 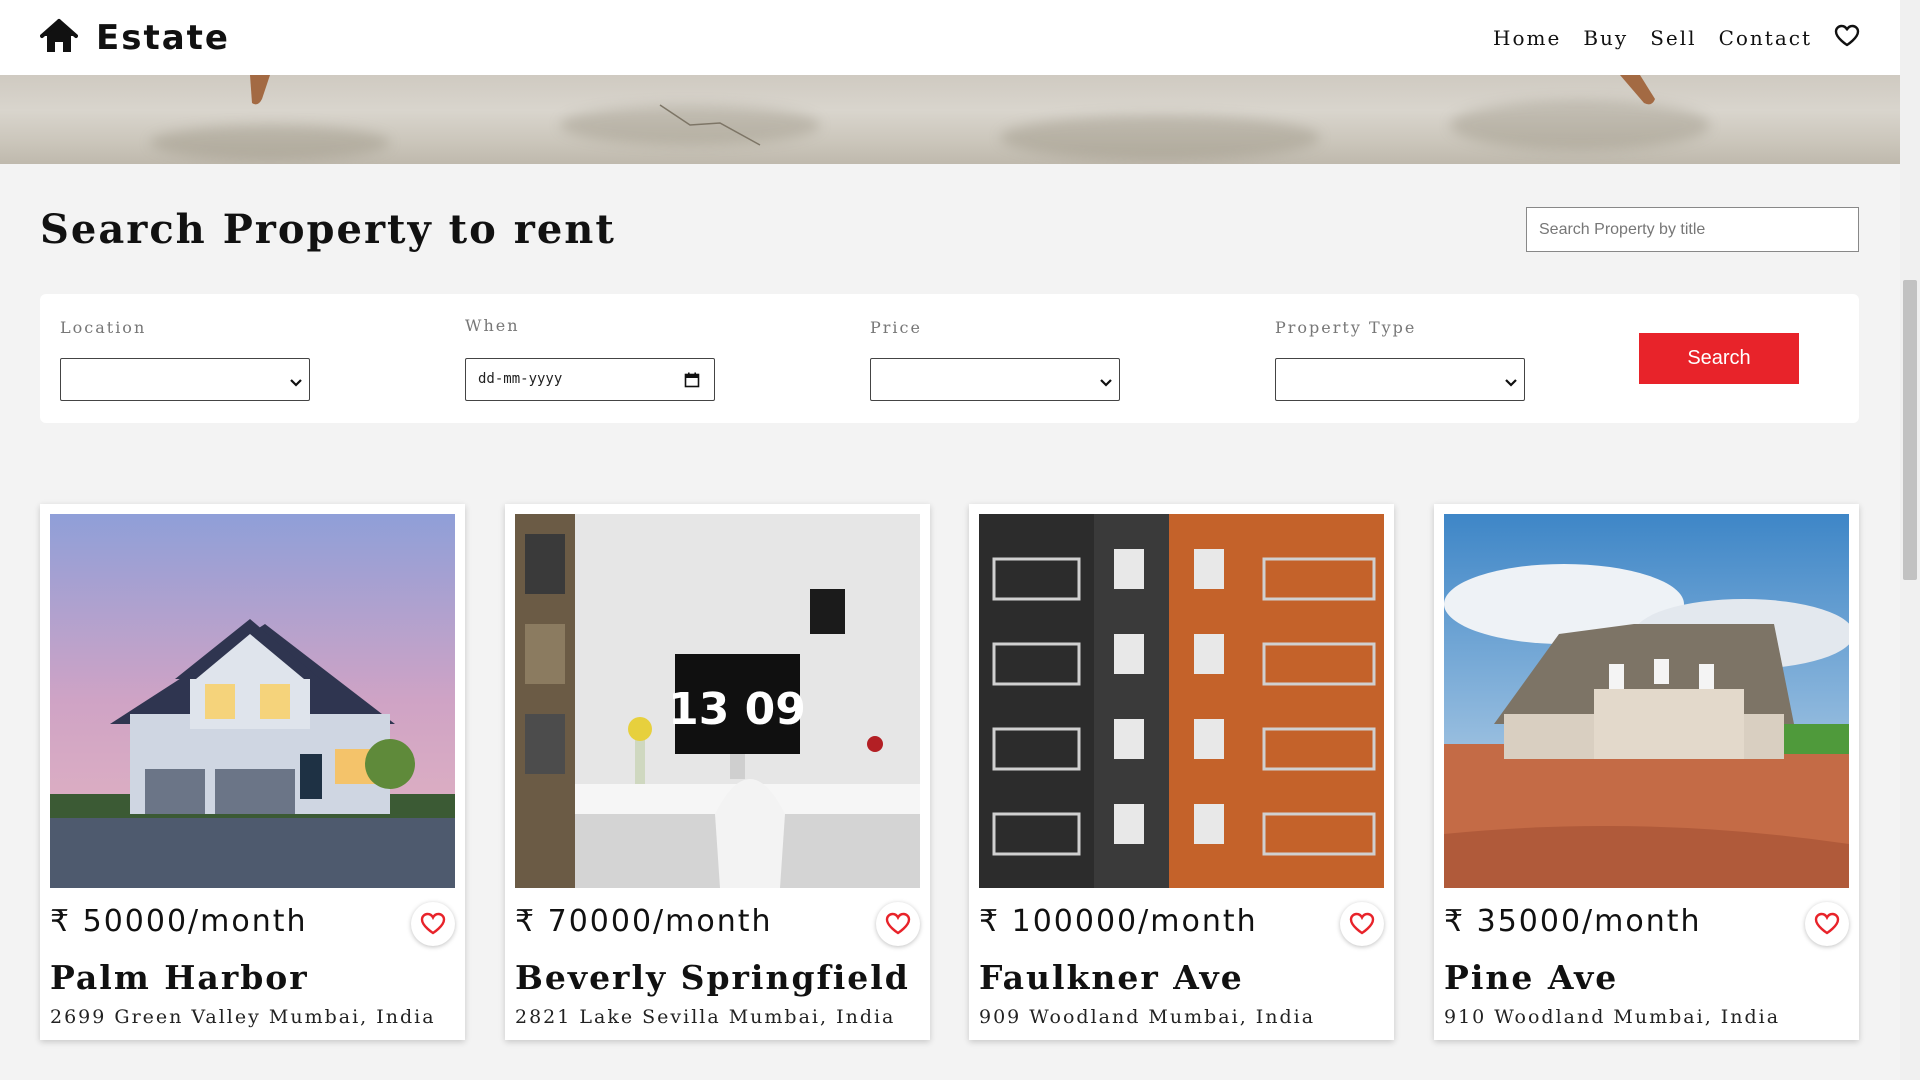 What do you see at coordinates (520, 379) in the screenshot?
I see `date-value: dd-mm-yyyy` at bounding box center [520, 379].